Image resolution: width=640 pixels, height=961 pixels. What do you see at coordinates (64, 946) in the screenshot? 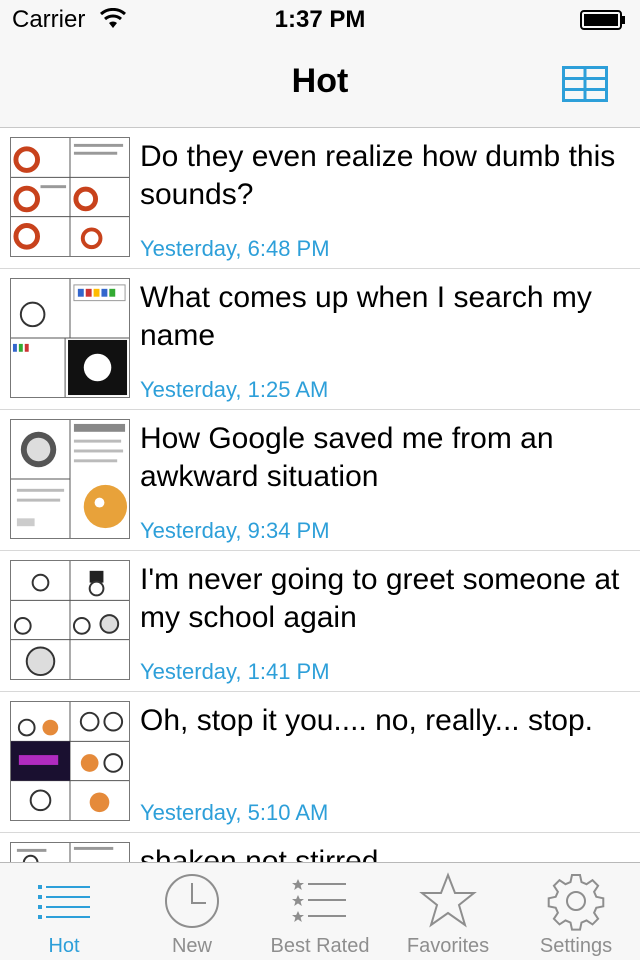
I see `tab-label: Hot` at bounding box center [64, 946].